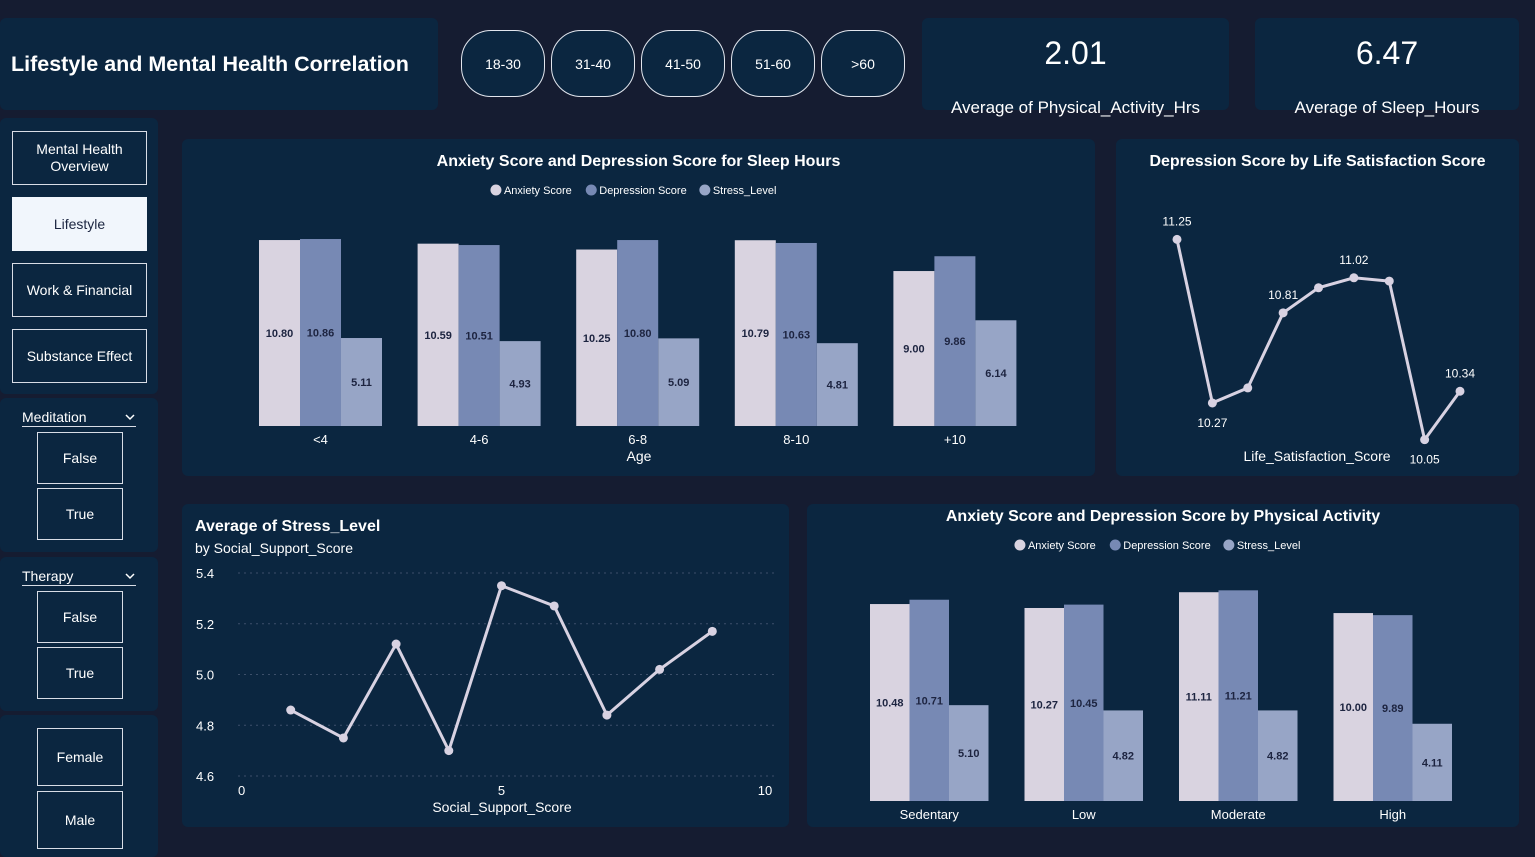 The image size is (1535, 857). Describe the element at coordinates (321, 334) in the screenshot. I see `data-label: 10.86` at that location.